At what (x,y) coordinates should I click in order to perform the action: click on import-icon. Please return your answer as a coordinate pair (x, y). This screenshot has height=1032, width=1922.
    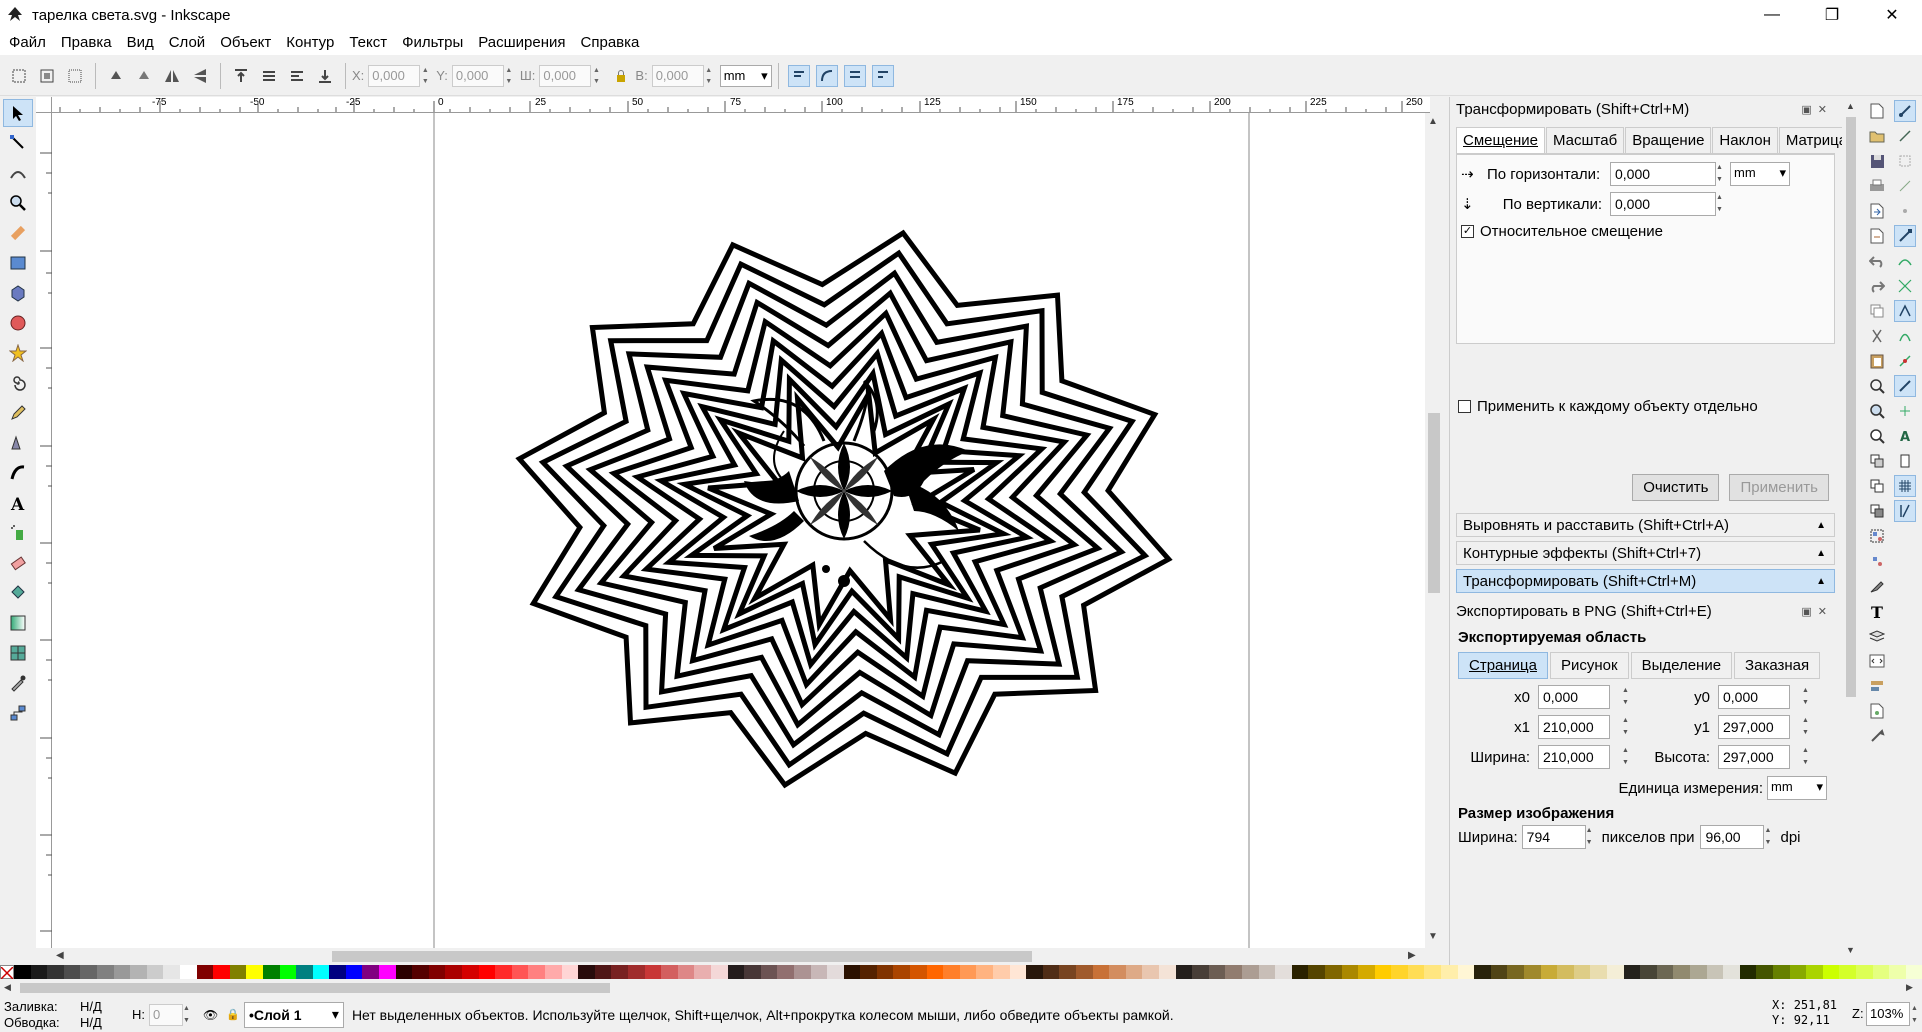
    Looking at the image, I should click on (1877, 211).